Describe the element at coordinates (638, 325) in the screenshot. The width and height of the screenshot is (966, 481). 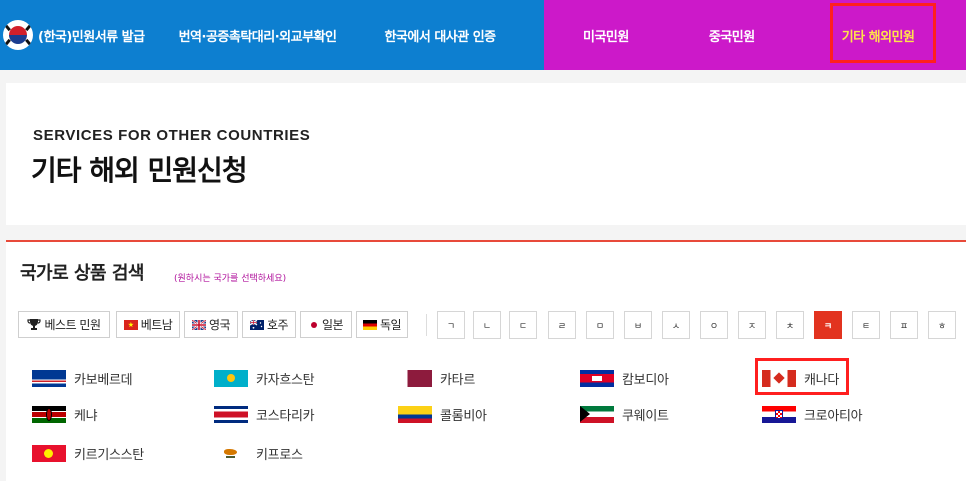
I see `consonant-b: ㅂ` at that location.